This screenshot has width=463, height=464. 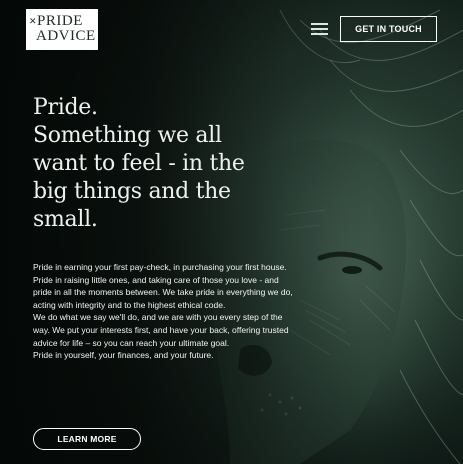 I want to click on learn-more-button: LEARN MORE, so click(x=87, y=439).